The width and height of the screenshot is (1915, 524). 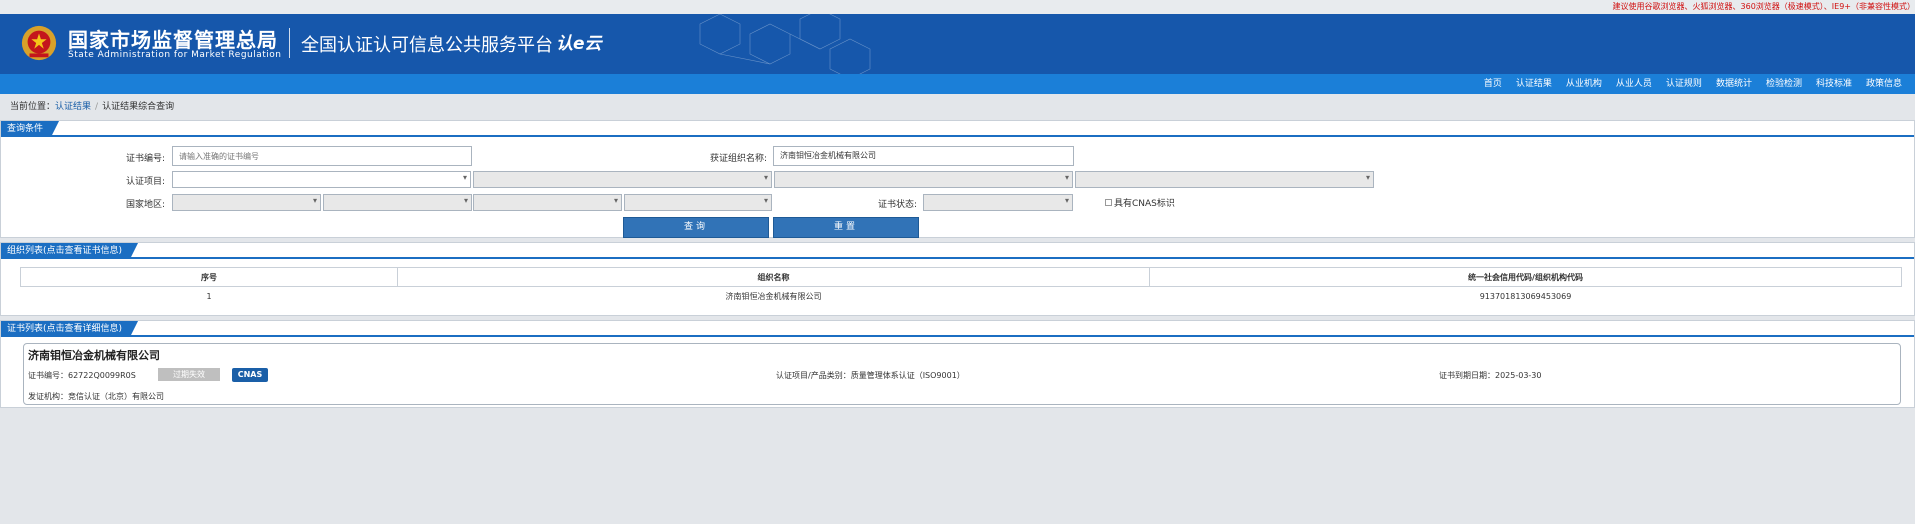 I want to click on nav-cert-rules: 认证规则, so click(x=1684, y=84).